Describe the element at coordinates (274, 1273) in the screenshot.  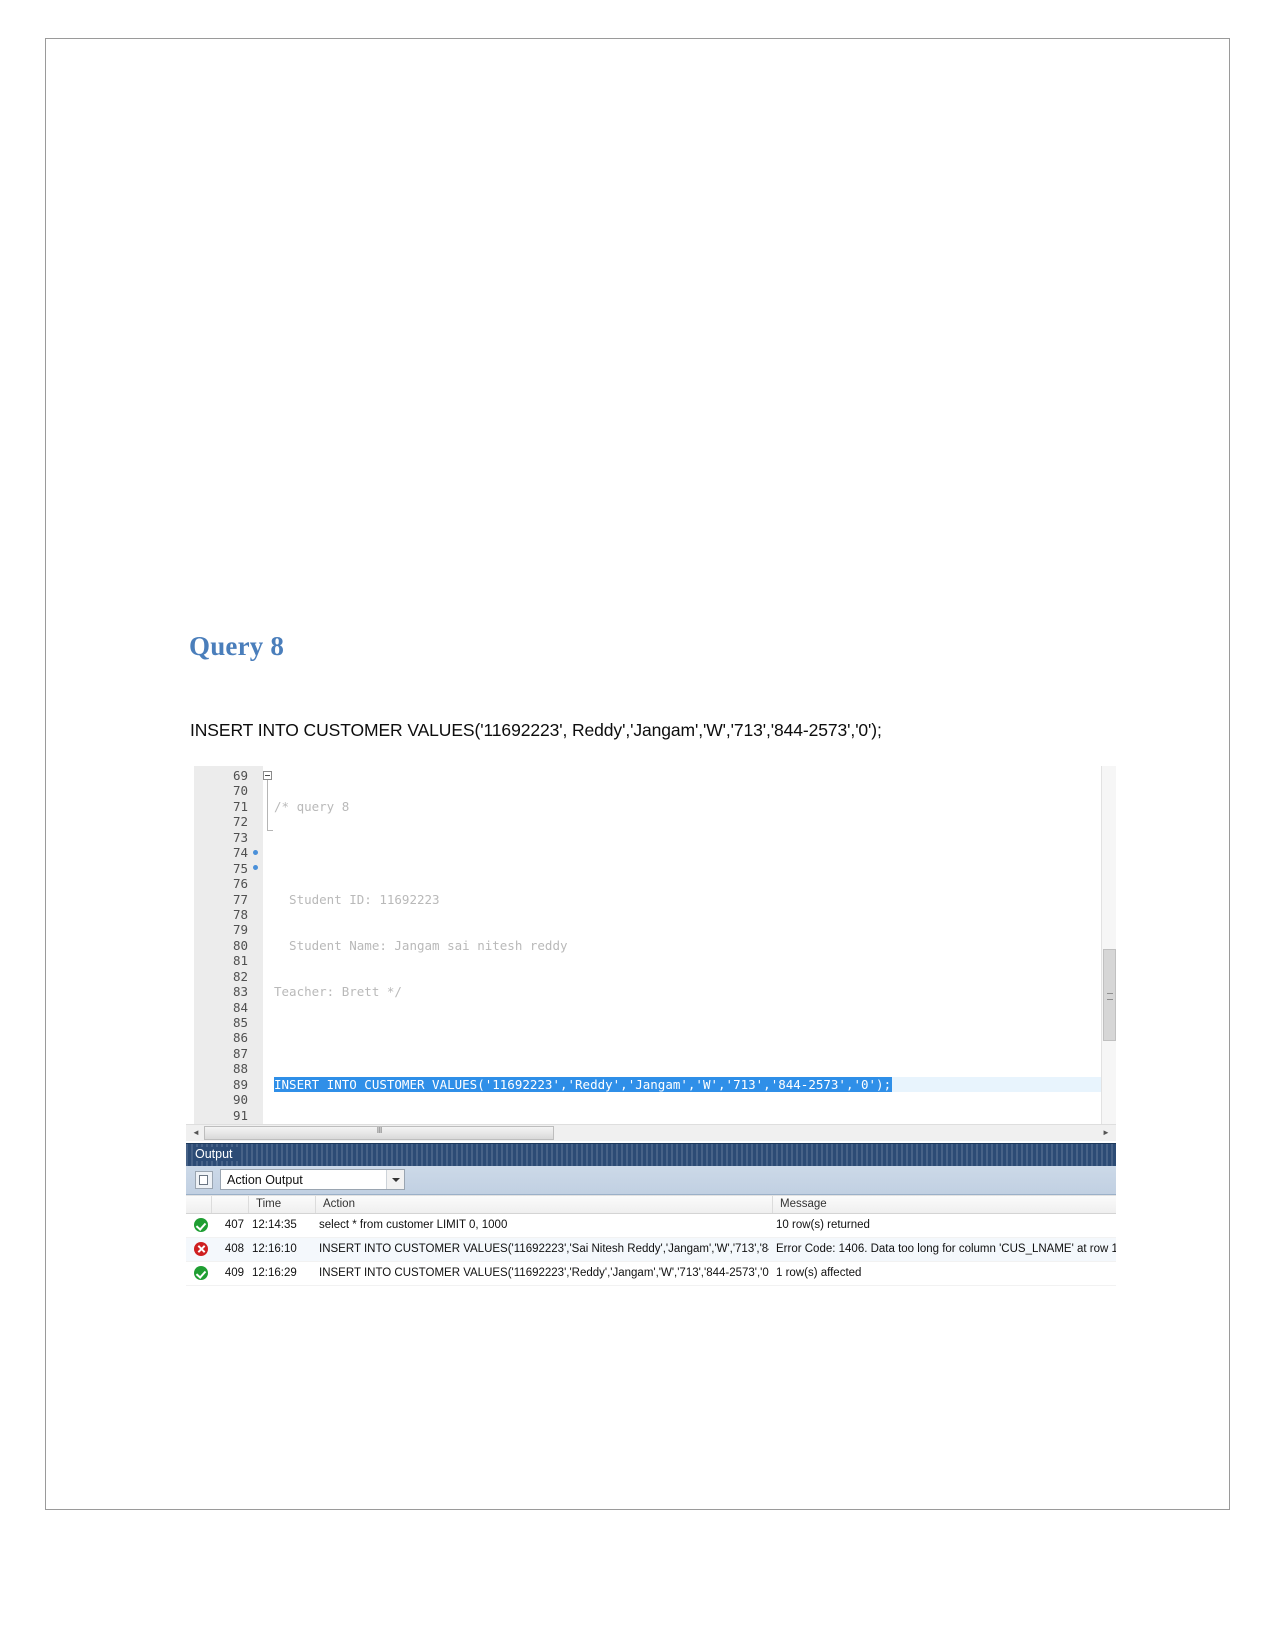
I see `row-time: 12:16:29` at that location.